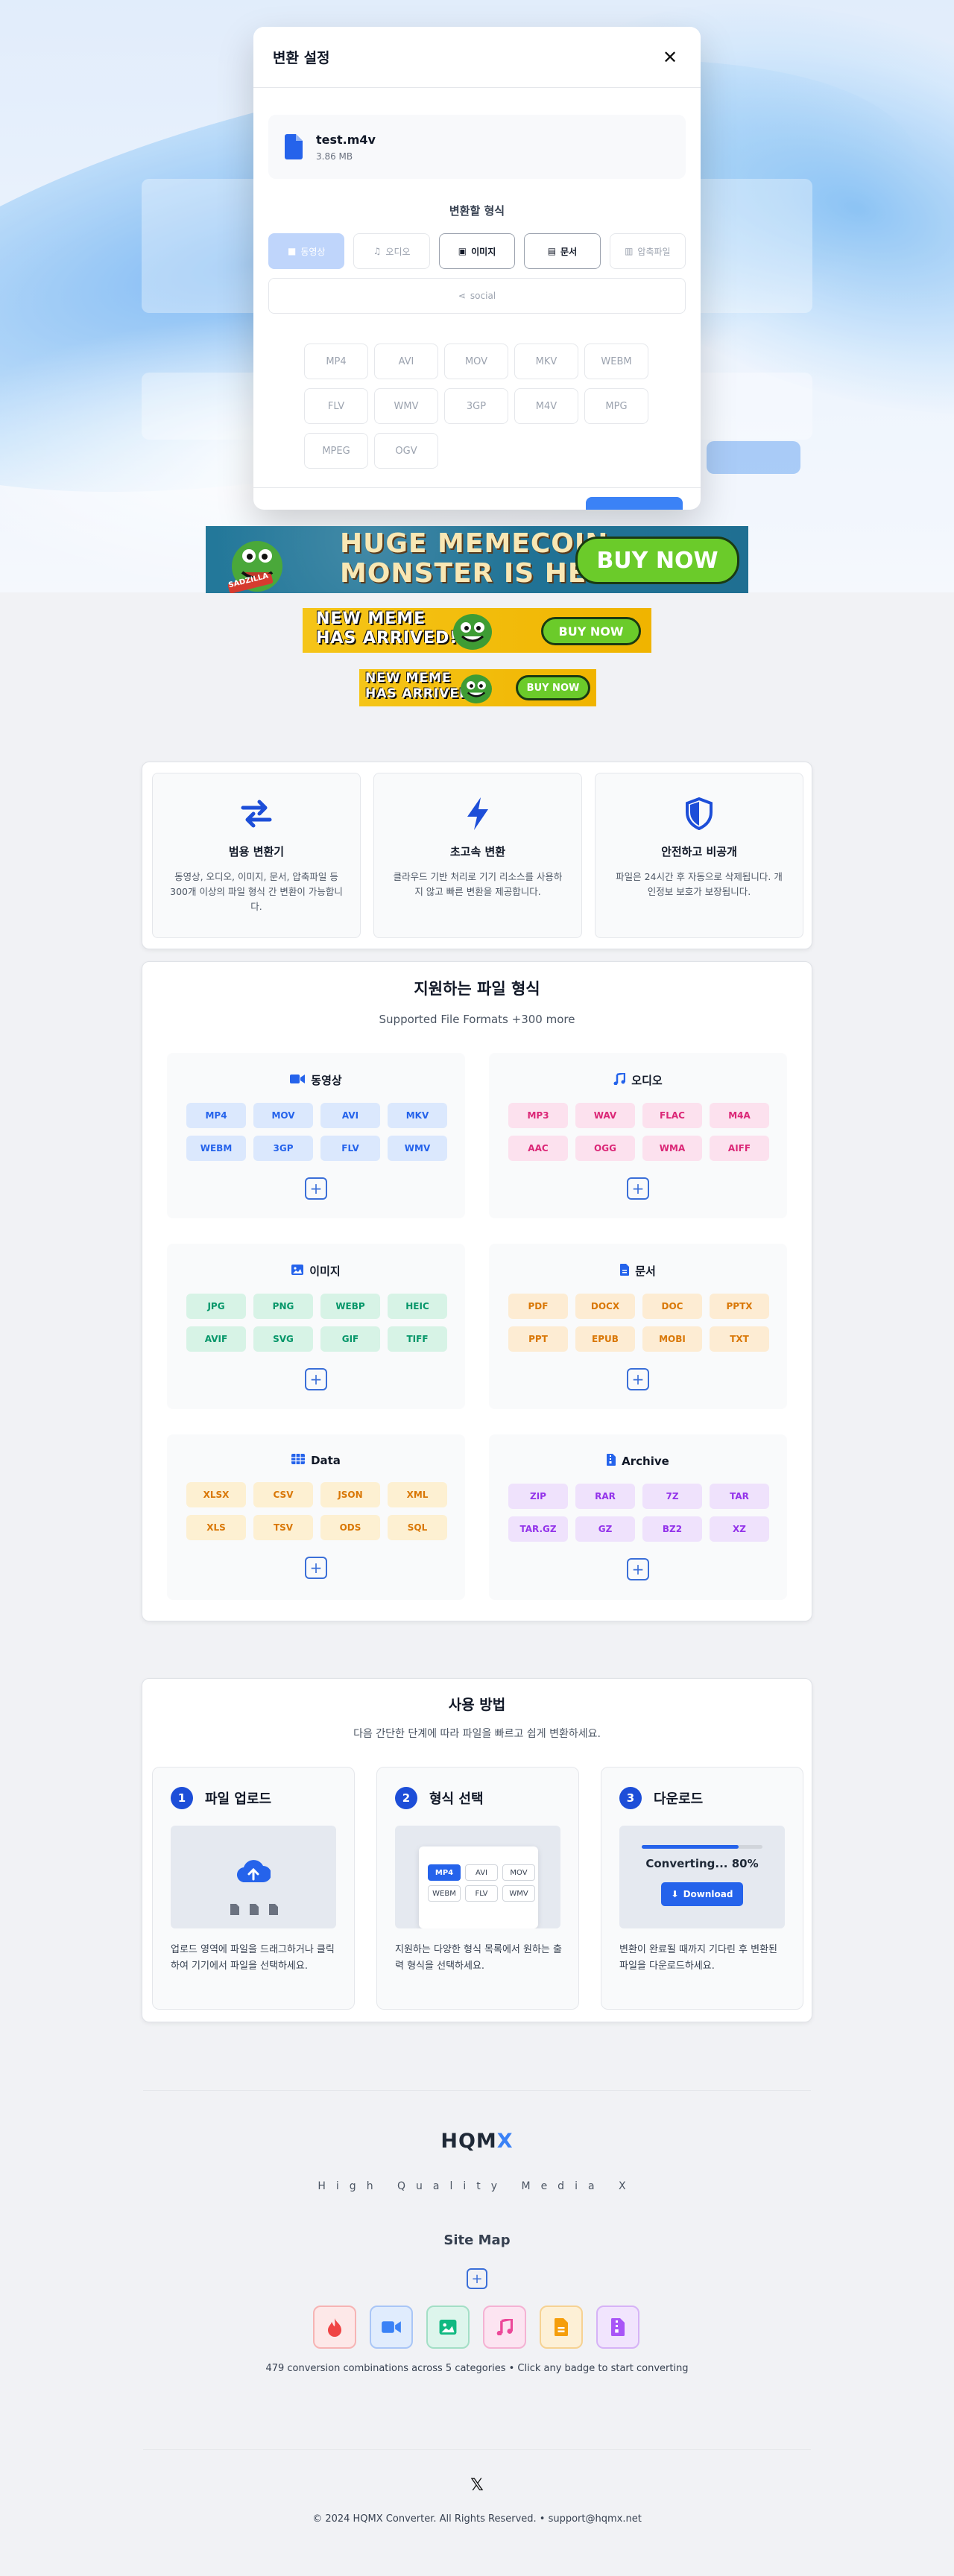 The image size is (954, 2576). I want to click on convert-button, so click(634, 503).